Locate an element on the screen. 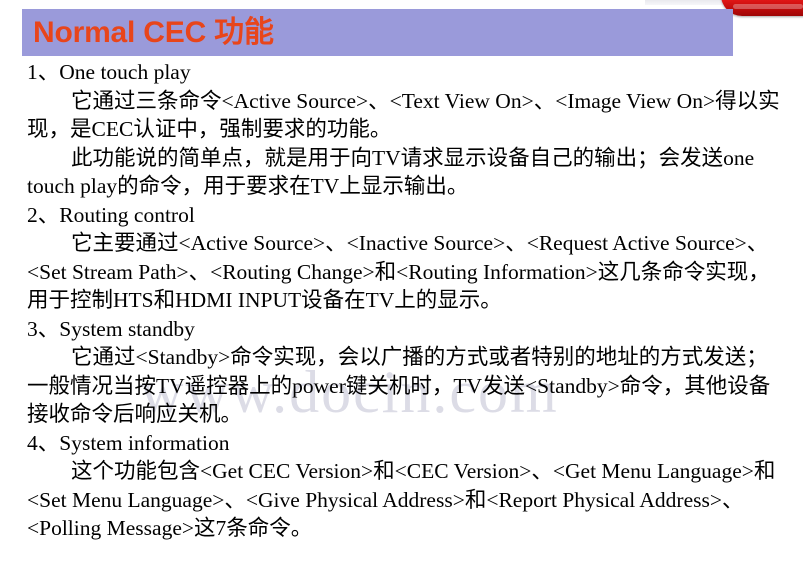  section-heading: 4、System information is located at coordinates (128, 442).